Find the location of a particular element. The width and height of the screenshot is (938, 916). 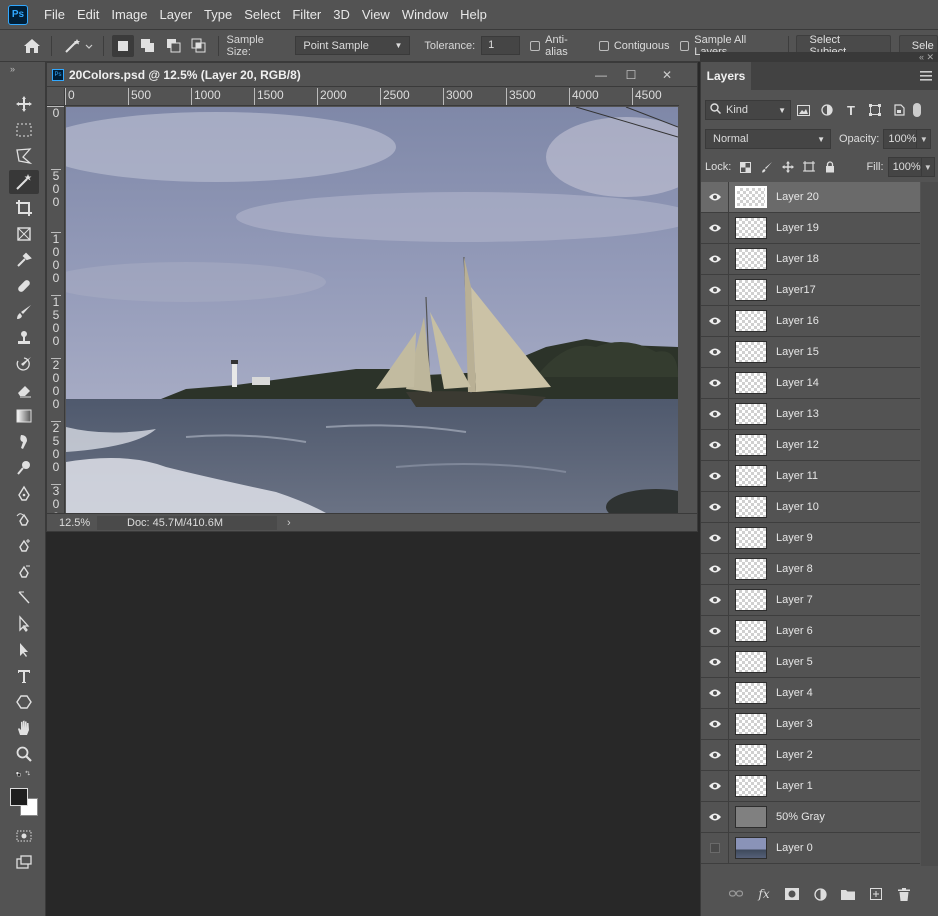

tool-preset-magic-wand-icon is located at coordinates (77, 46).